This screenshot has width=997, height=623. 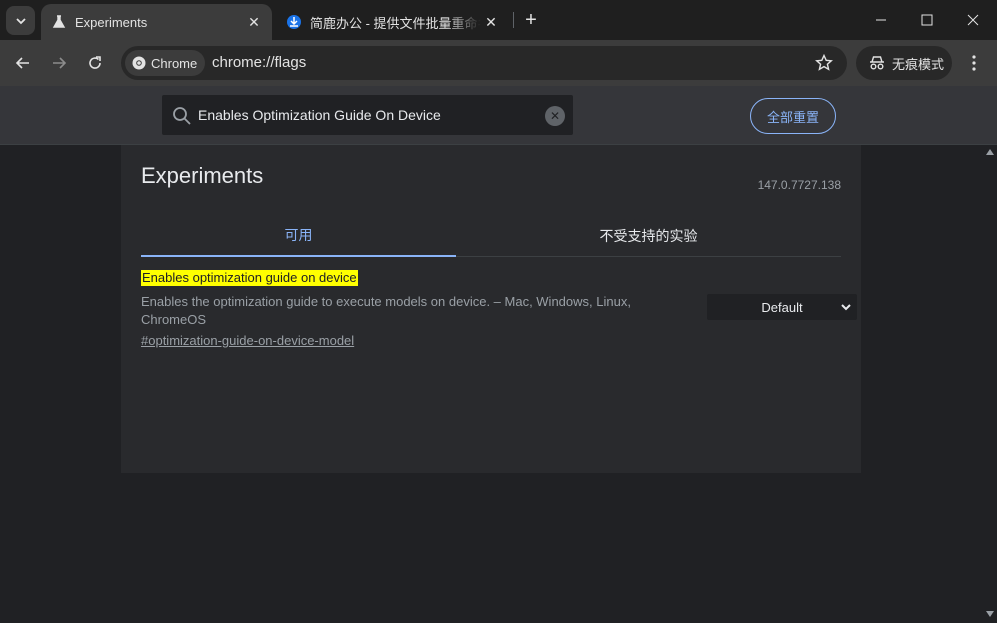 I want to click on minimize-button, so click(x=881, y=20).